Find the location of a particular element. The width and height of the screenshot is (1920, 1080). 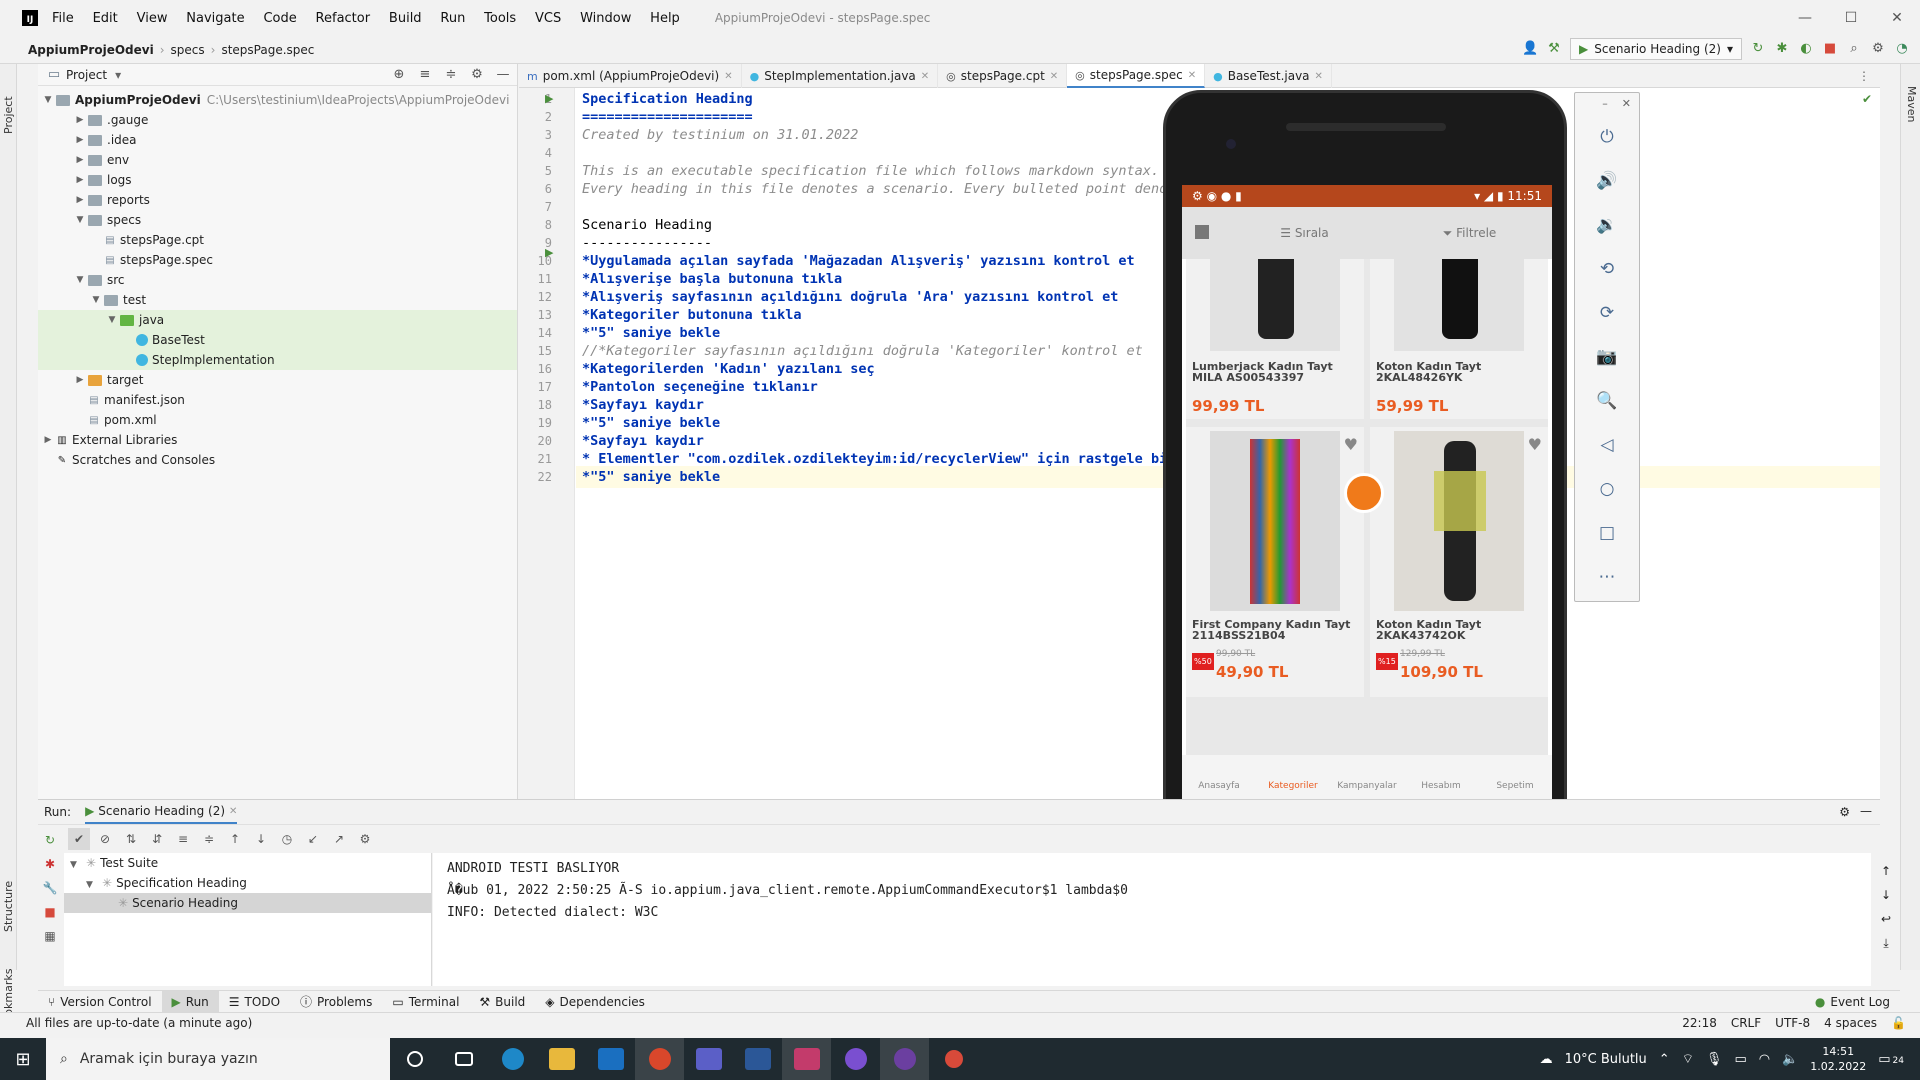

hammer-icon: ⚒ is located at coordinates (1554, 49).